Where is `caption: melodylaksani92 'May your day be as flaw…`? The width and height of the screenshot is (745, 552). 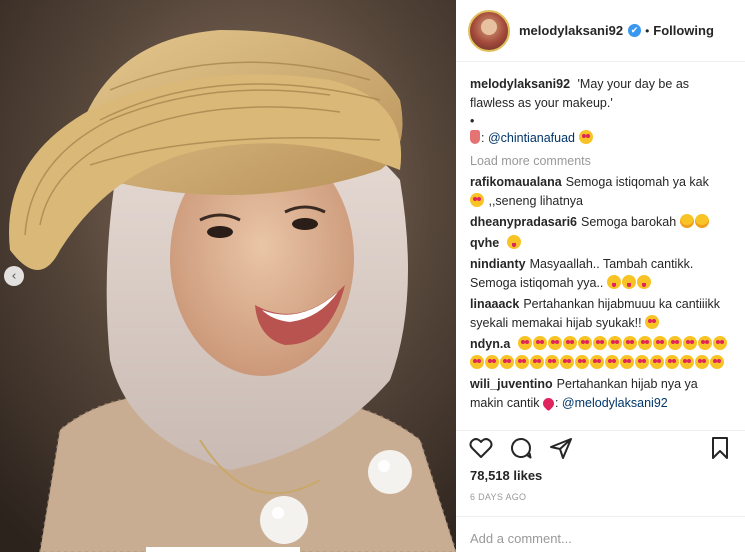 caption: melodylaksani92 'May your day be as flaw… is located at coordinates (600, 94).